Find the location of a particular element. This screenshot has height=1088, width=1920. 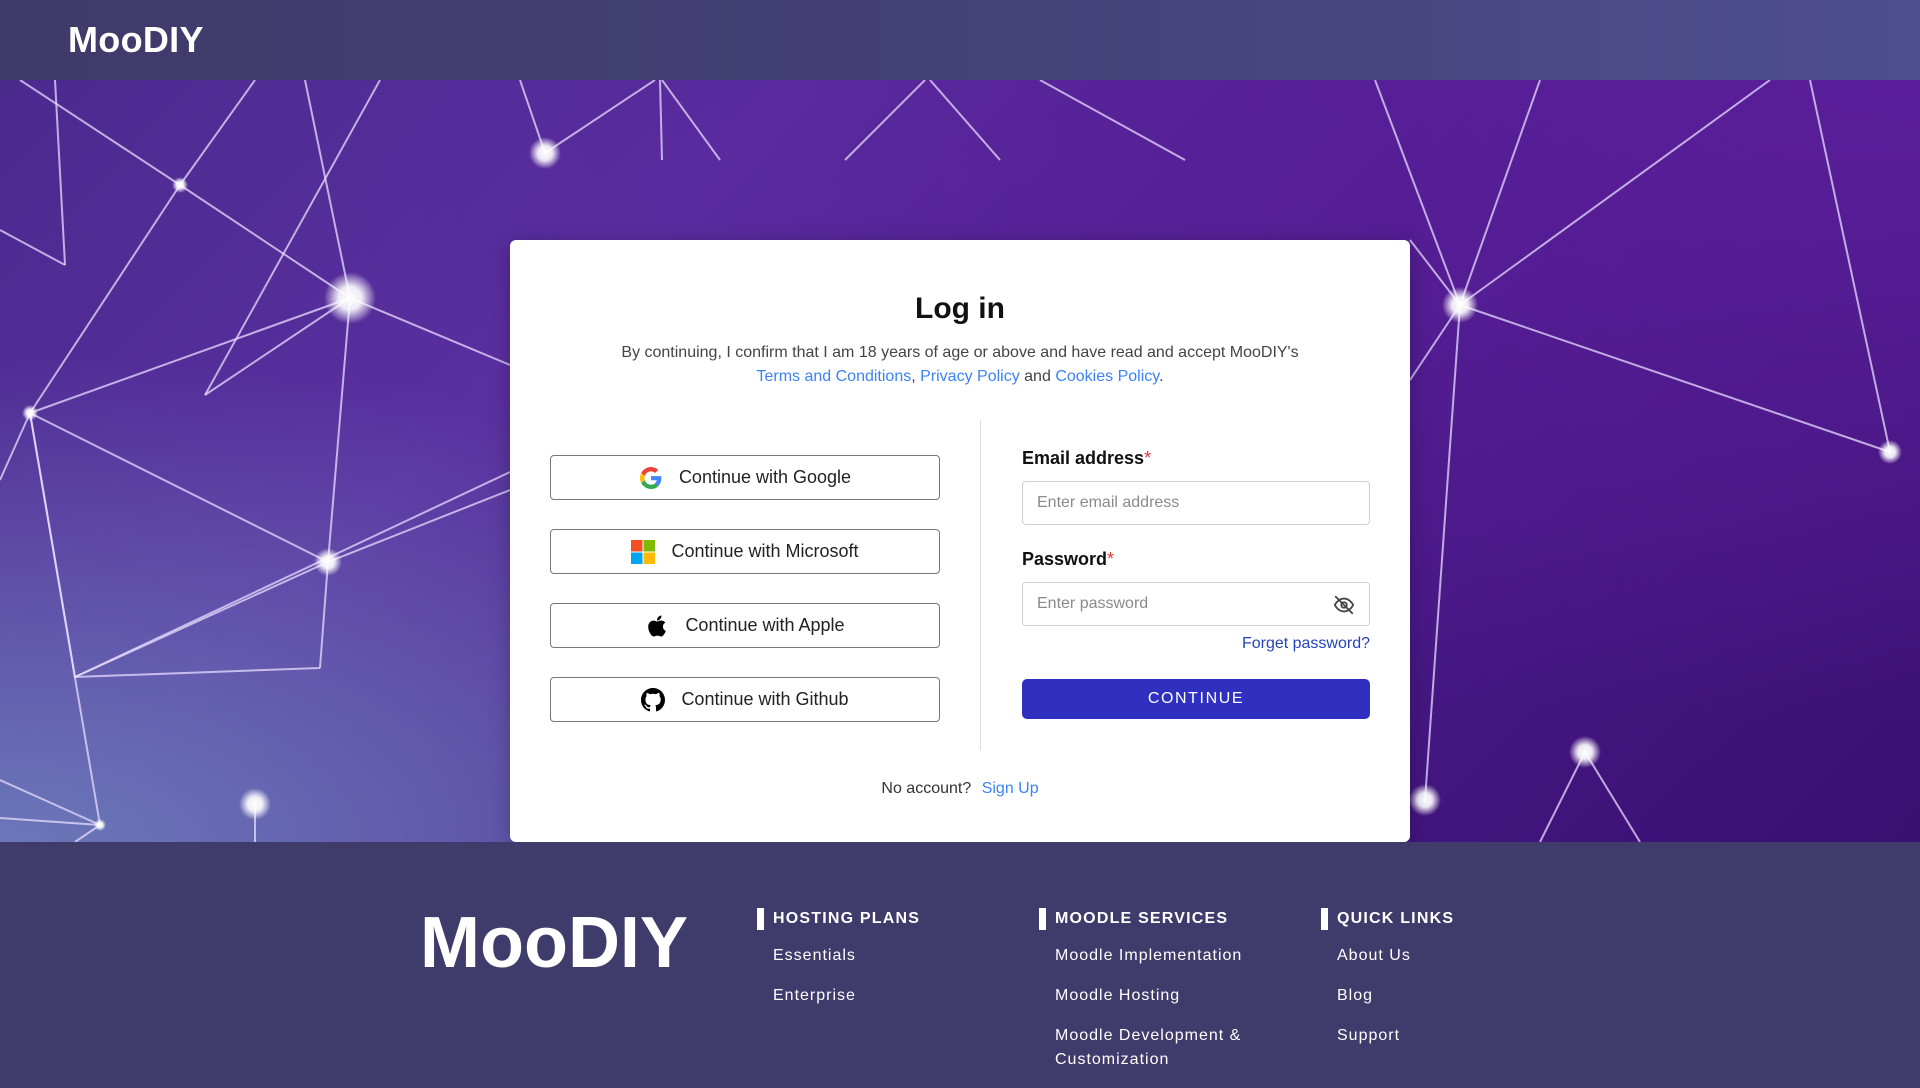

password-label-text: Password is located at coordinates (1065, 559).